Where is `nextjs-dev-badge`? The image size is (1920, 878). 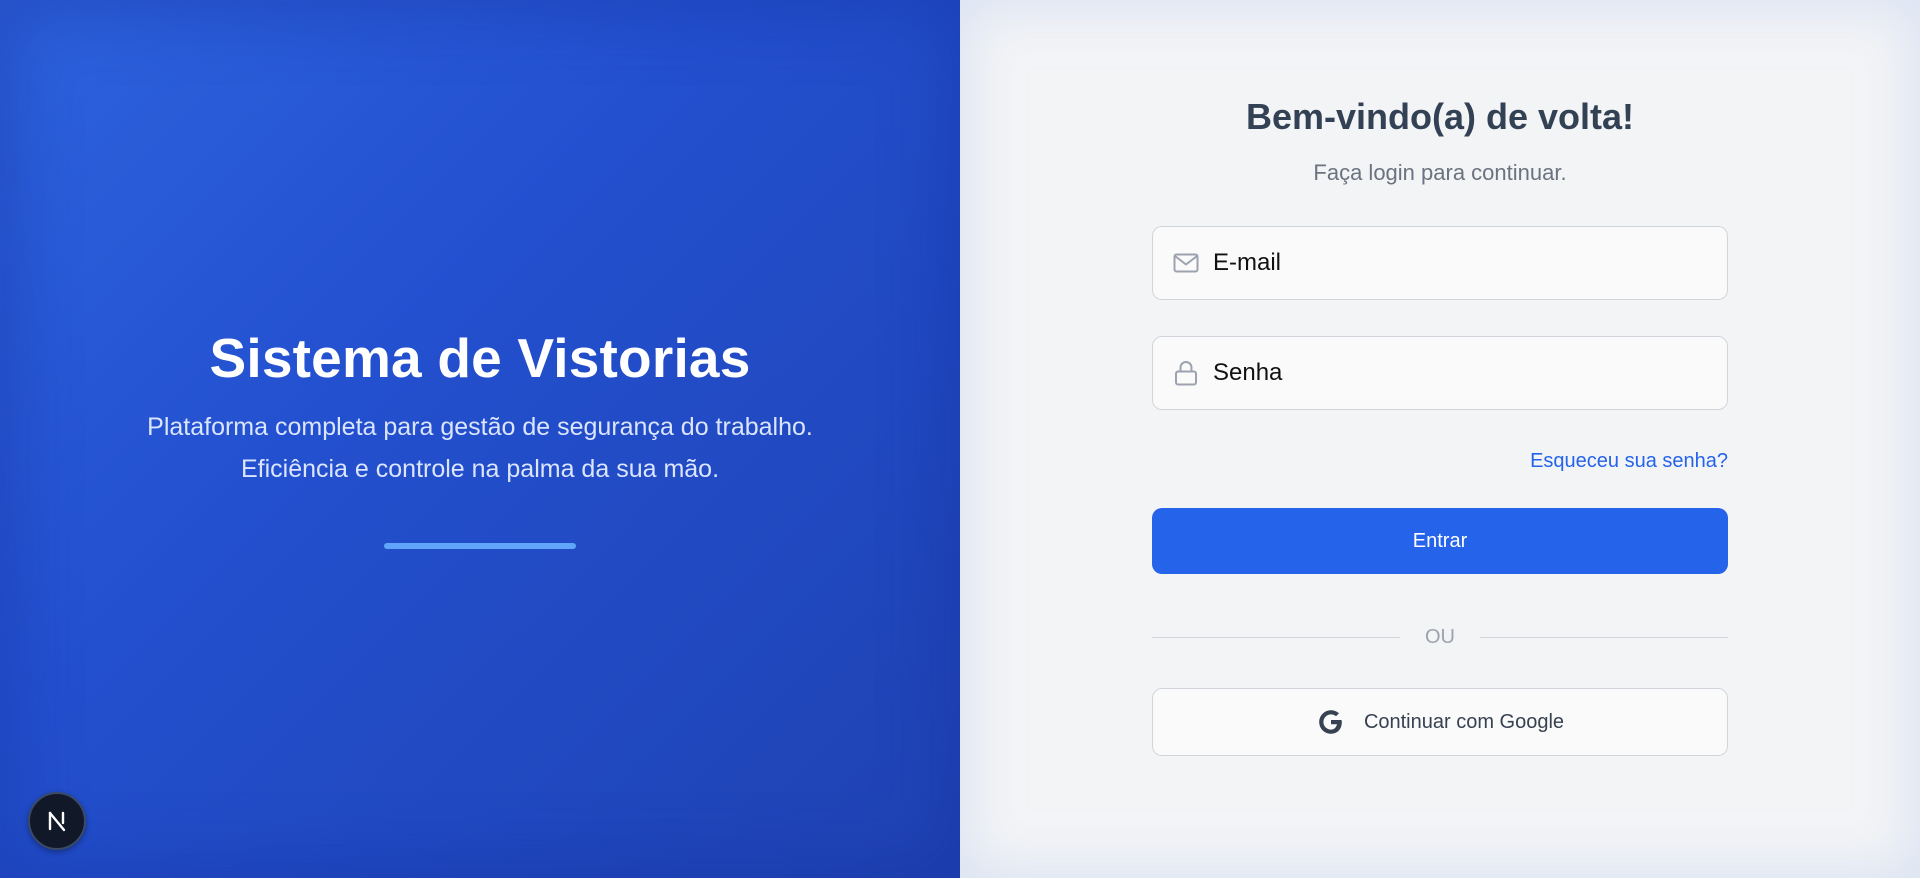 nextjs-dev-badge is located at coordinates (57, 821).